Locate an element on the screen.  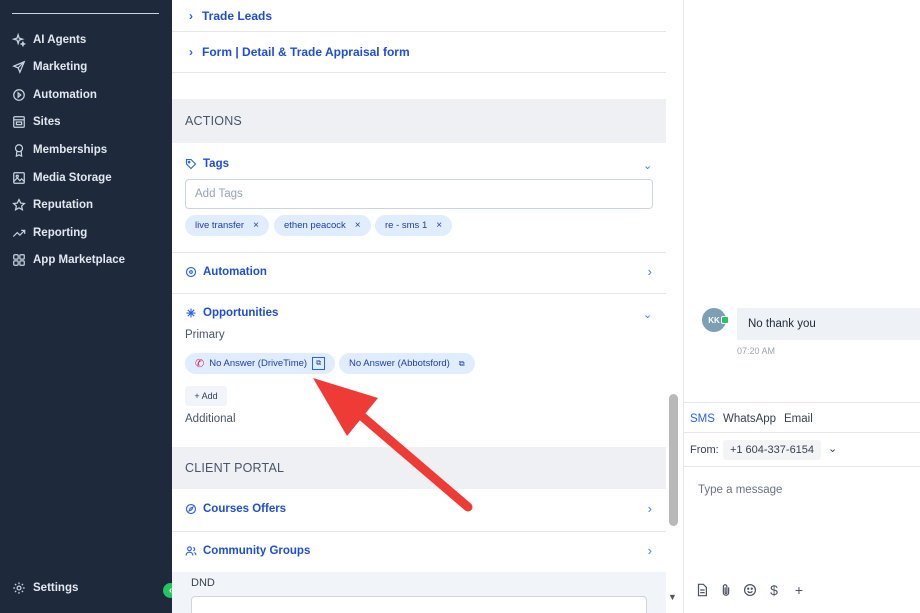
community-groups-toggle: Community Groups is located at coordinates (247, 551).